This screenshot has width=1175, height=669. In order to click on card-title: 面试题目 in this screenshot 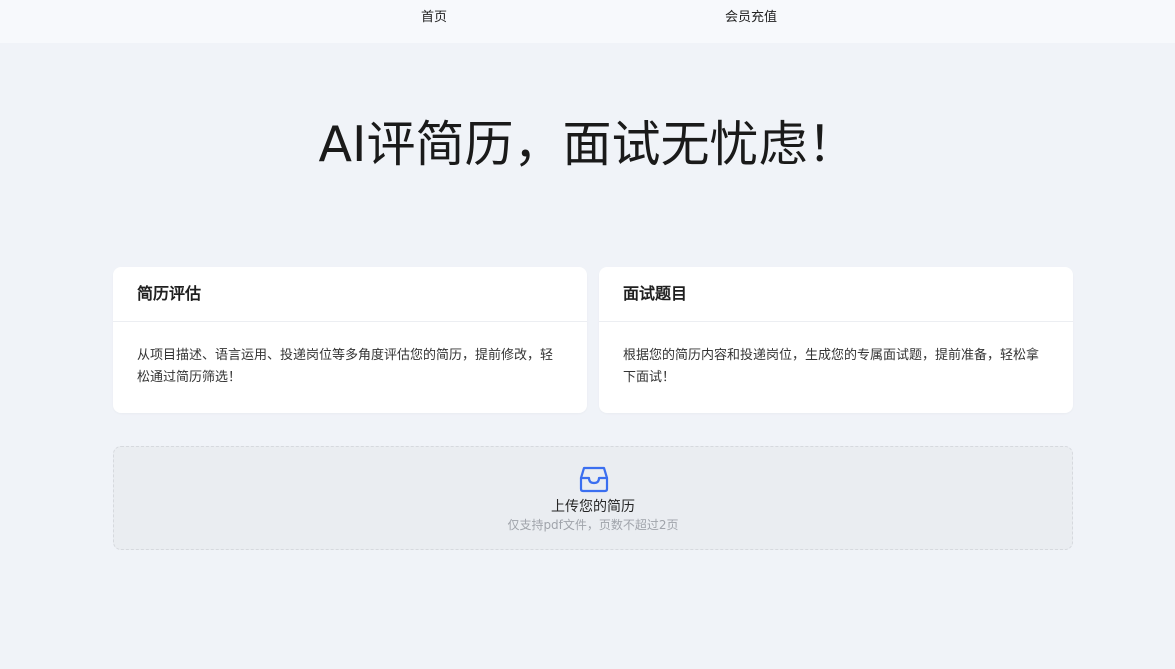, I will do `click(836, 294)`.